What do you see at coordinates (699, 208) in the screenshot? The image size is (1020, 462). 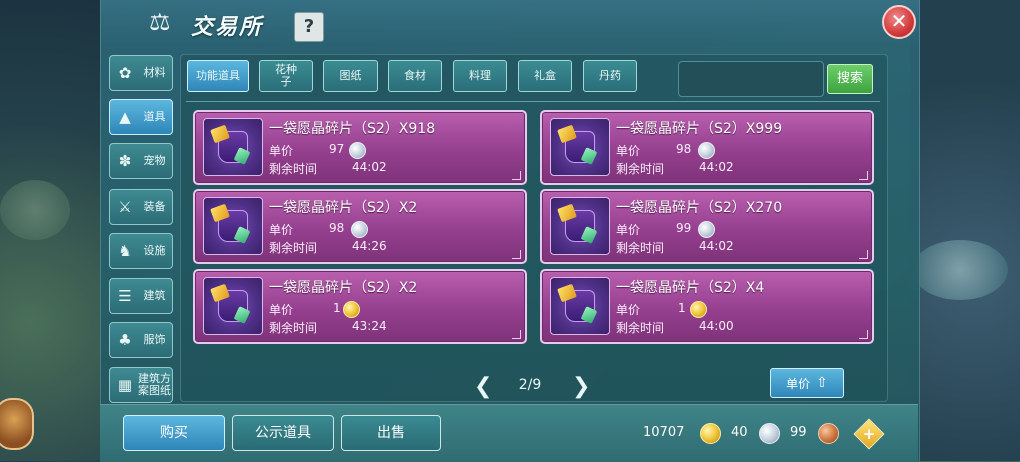 I see `item-name: 一袋愿晶碎片（S2）X270` at bounding box center [699, 208].